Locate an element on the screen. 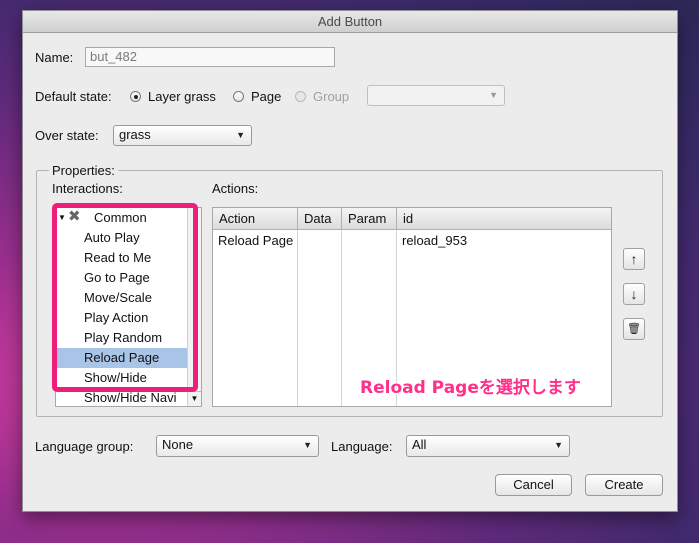  table-row: Reload Page reload_953 is located at coordinates (412, 240).